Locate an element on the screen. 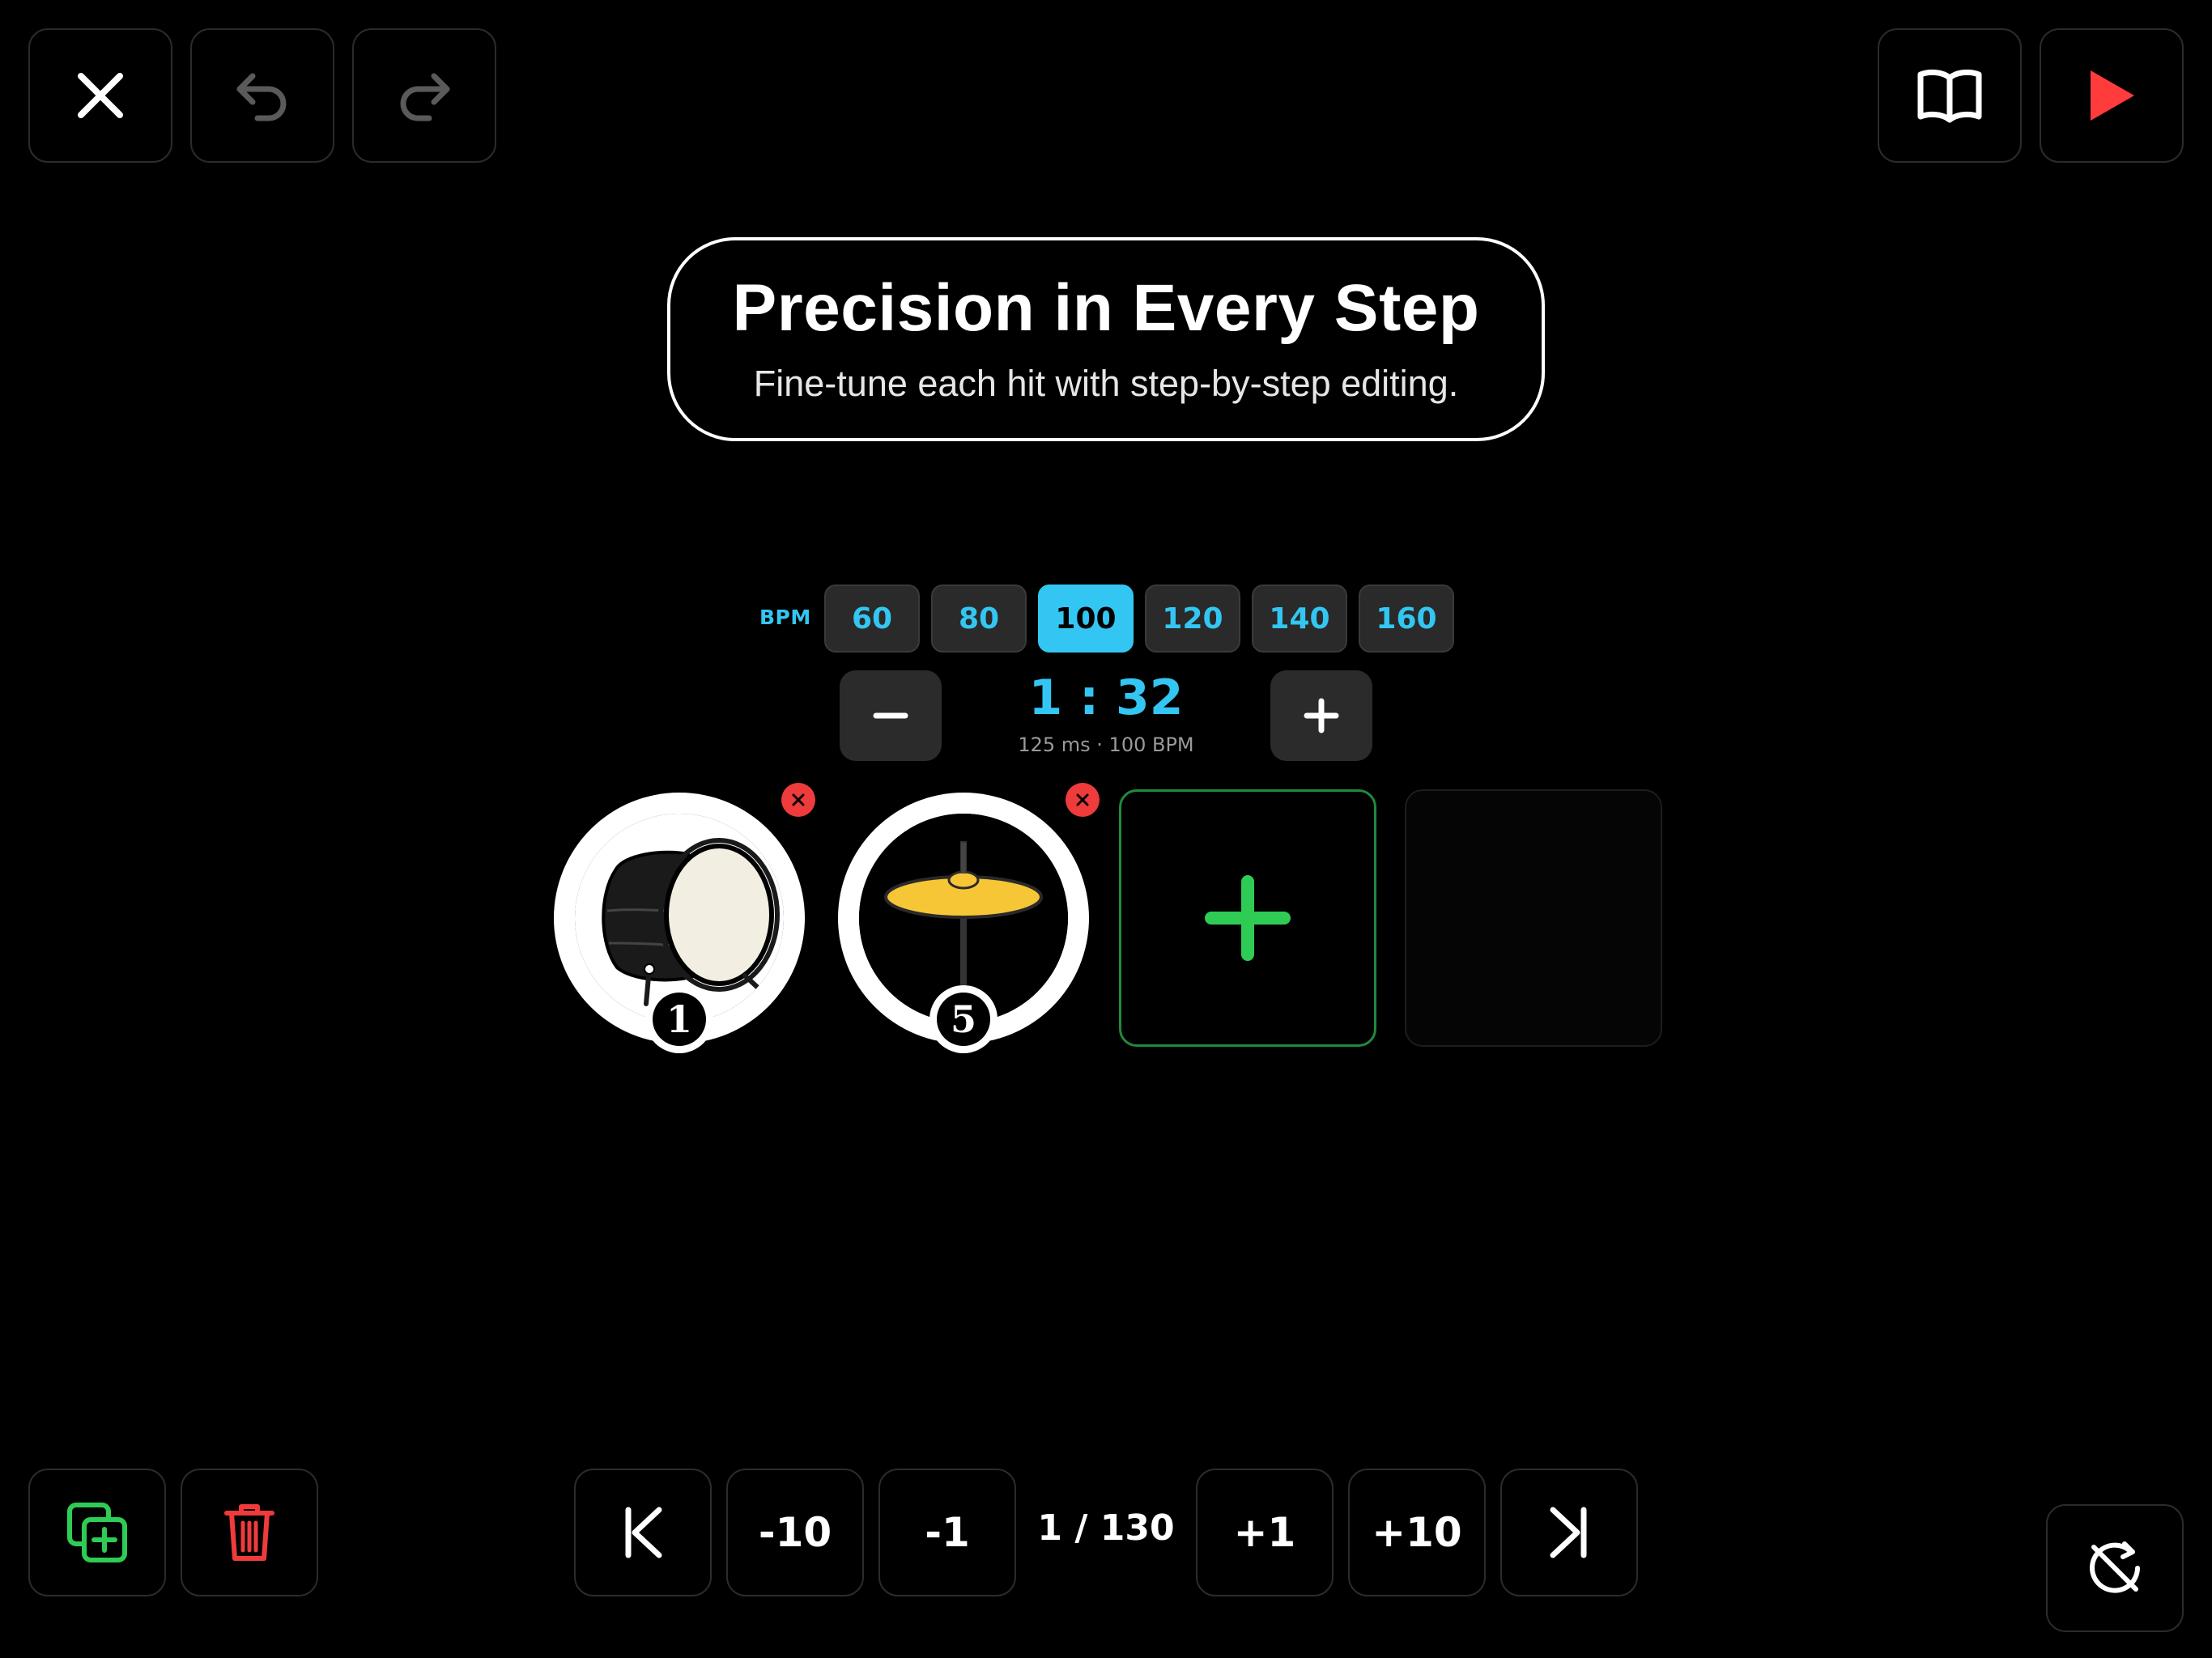  redo-icon is located at coordinates (425, 97).